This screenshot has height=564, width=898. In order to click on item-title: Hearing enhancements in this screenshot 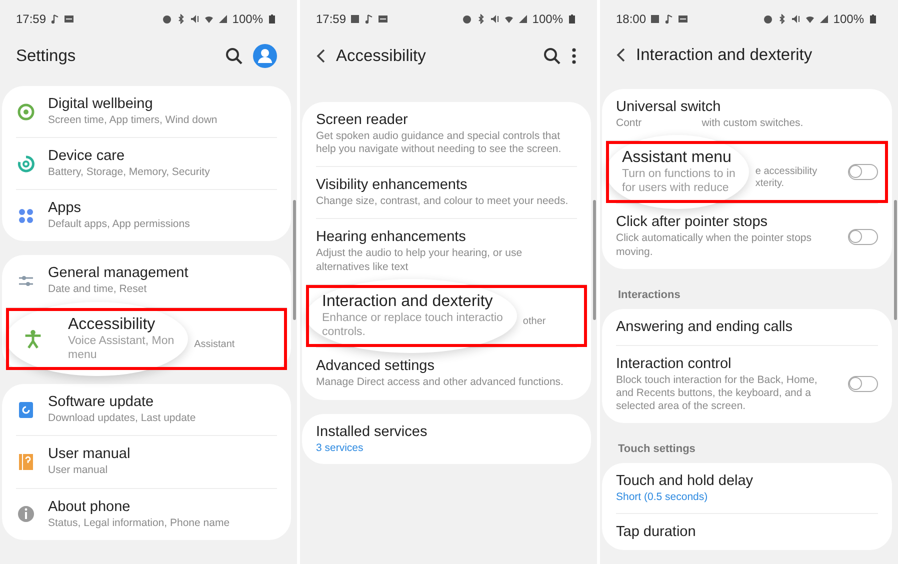, I will do `click(446, 237)`.